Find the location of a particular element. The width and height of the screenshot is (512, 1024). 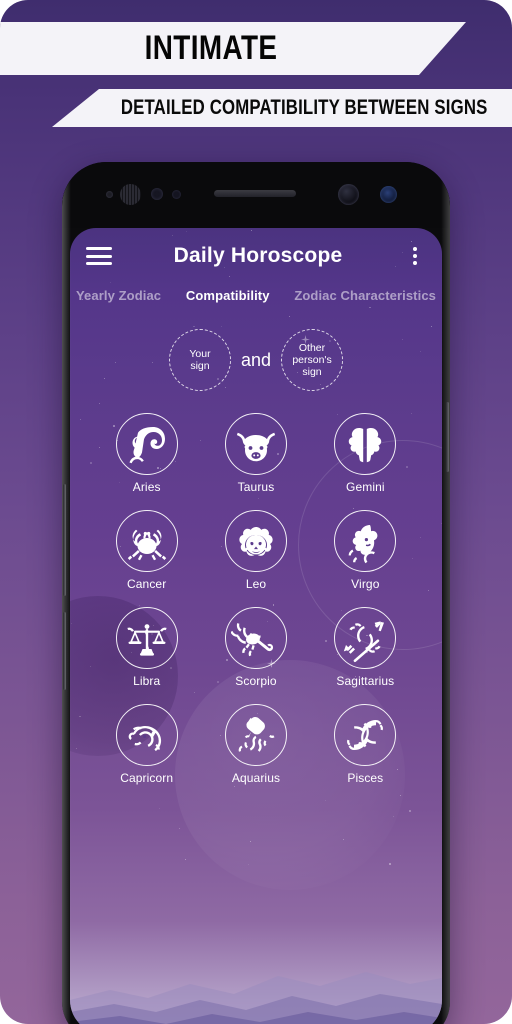

your-sign-line2: sign is located at coordinates (200, 366).